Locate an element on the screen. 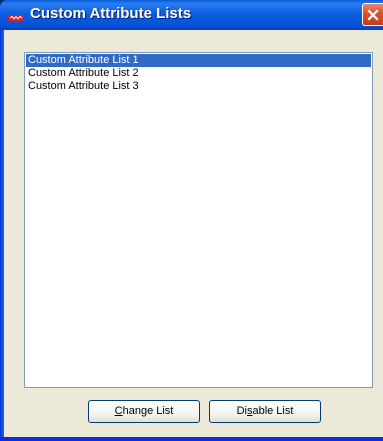 This screenshot has height=441, width=383. change-list-button: Change List is located at coordinates (144, 411).